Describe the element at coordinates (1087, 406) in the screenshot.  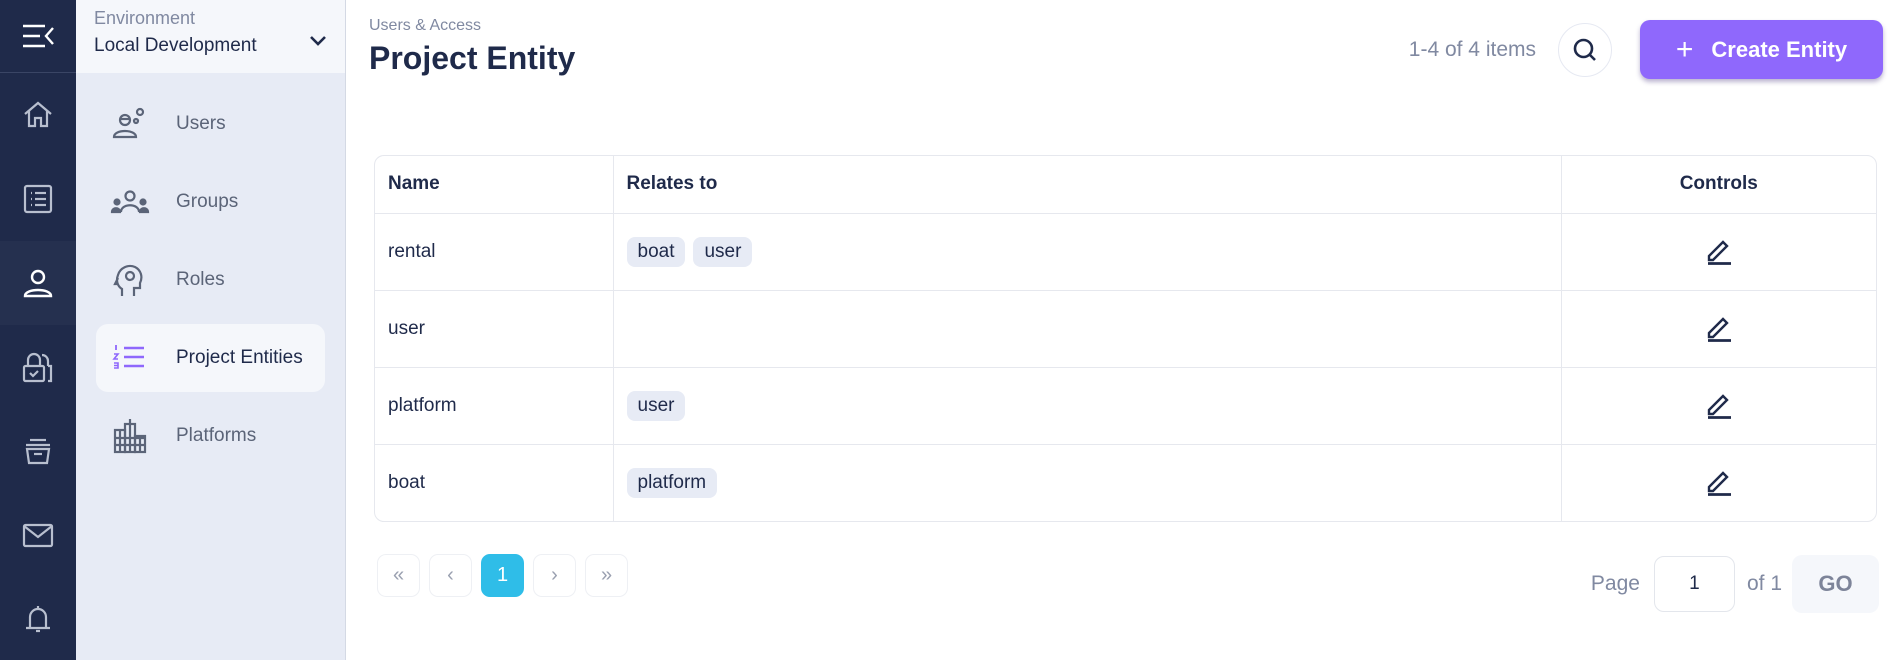
I see `relates-to-cell: user` at that location.